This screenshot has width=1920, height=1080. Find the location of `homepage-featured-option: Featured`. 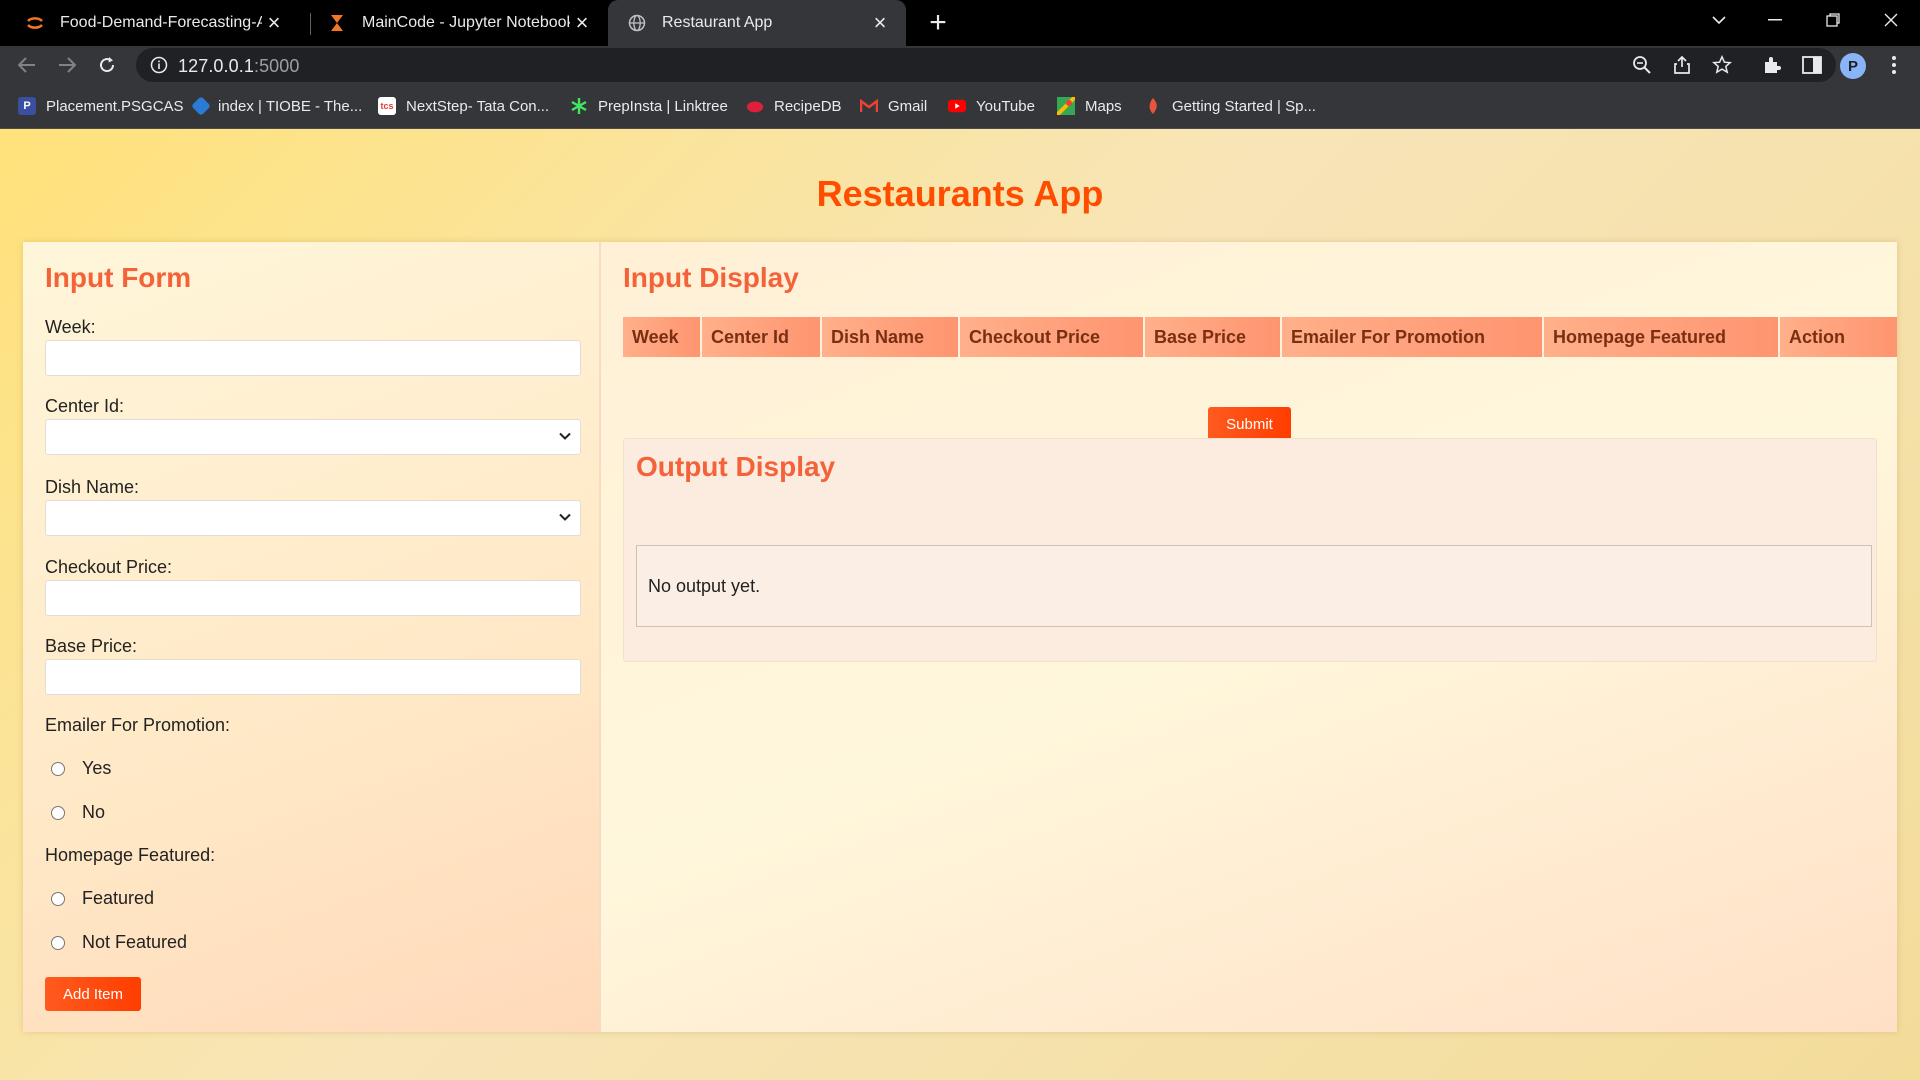

homepage-featured-option: Featured is located at coordinates (102, 898).